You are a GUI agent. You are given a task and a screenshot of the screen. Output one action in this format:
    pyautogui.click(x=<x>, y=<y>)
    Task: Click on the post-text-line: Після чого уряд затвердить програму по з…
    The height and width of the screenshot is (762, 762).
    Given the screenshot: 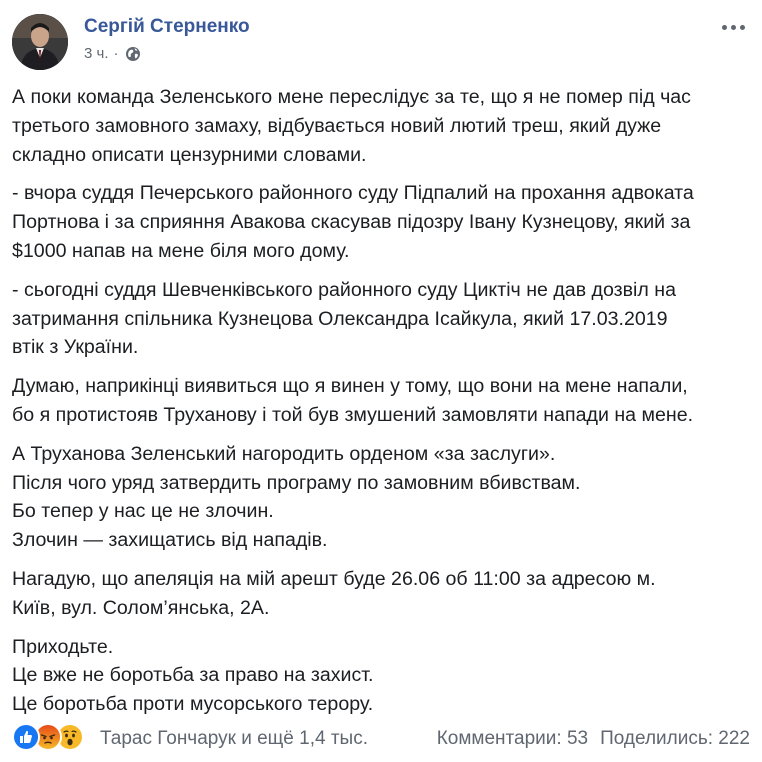 What is the action you would take?
    pyautogui.click(x=296, y=482)
    